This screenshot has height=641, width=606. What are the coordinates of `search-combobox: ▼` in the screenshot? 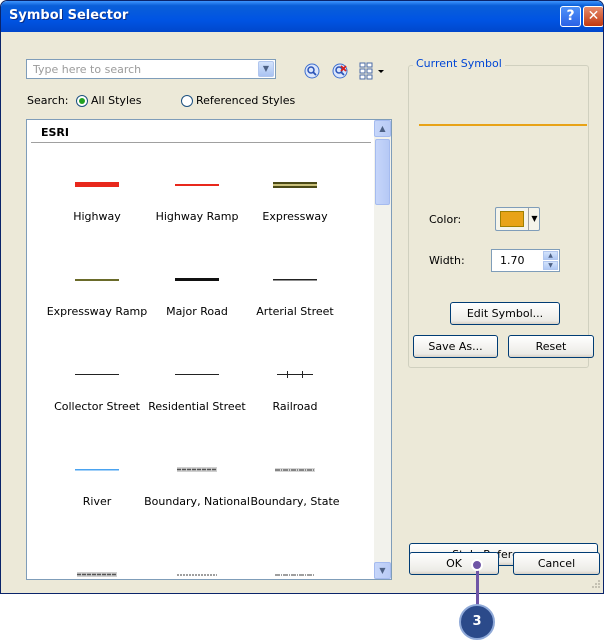 It's located at (151, 69).